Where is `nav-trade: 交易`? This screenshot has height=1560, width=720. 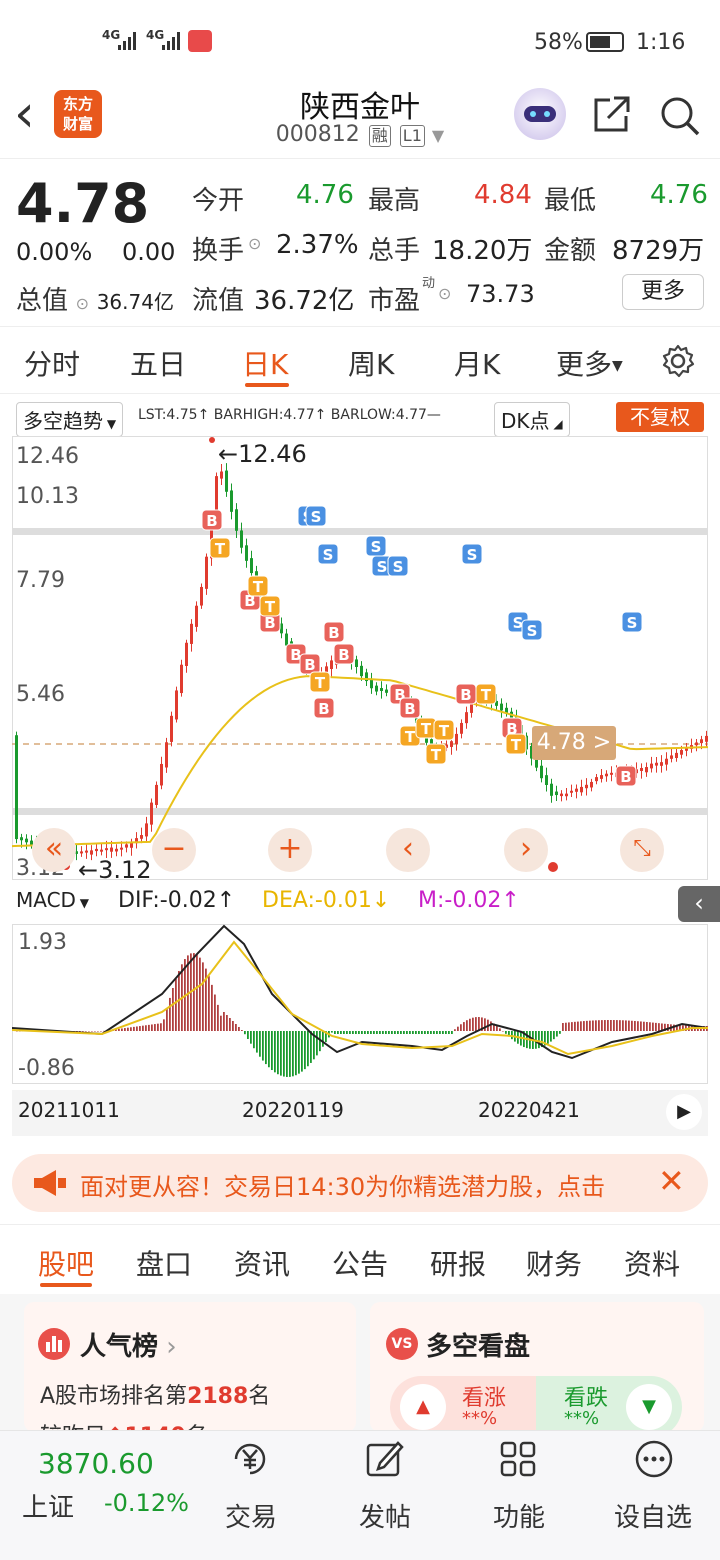 nav-trade: 交易 is located at coordinates (251, 1515).